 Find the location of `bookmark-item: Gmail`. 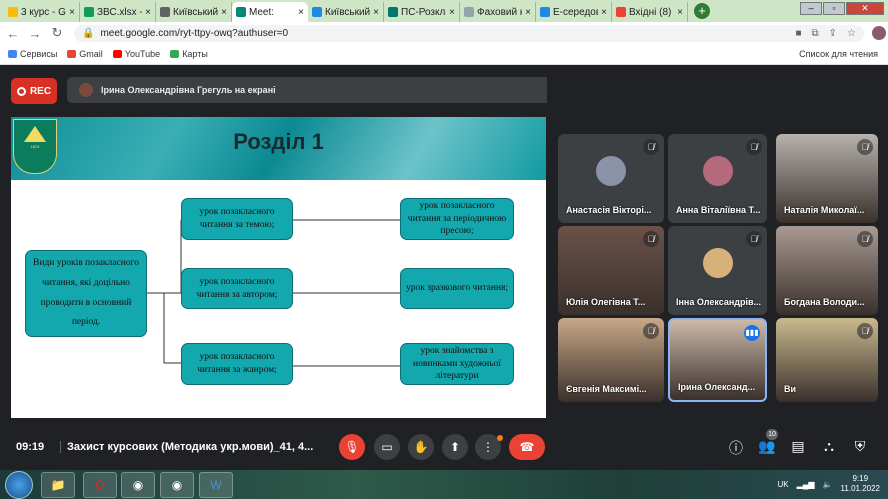

bookmark-item: Gmail is located at coordinates (85, 54).